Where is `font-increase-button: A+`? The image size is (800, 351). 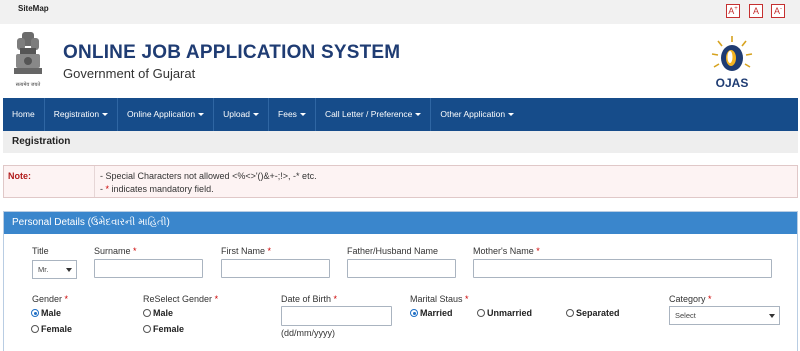
font-increase-button: A+ is located at coordinates (733, 11).